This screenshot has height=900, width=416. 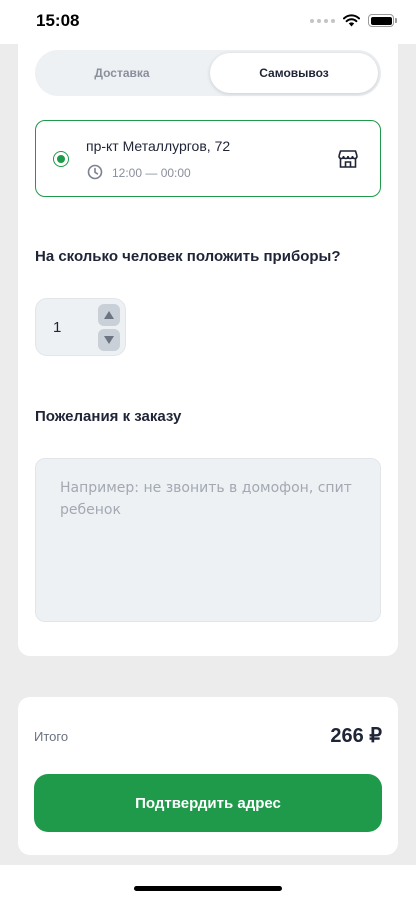 What do you see at coordinates (208, 882) in the screenshot?
I see `home-indicator-area` at bounding box center [208, 882].